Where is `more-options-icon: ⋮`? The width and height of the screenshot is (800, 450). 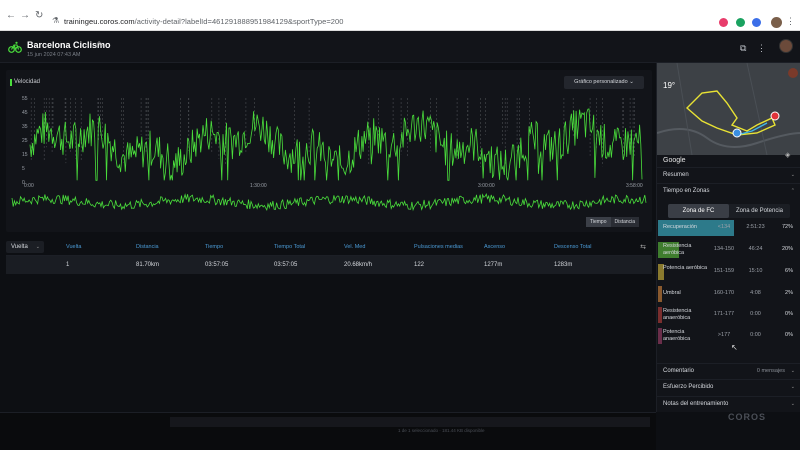 more-options-icon: ⋮ is located at coordinates (761, 48).